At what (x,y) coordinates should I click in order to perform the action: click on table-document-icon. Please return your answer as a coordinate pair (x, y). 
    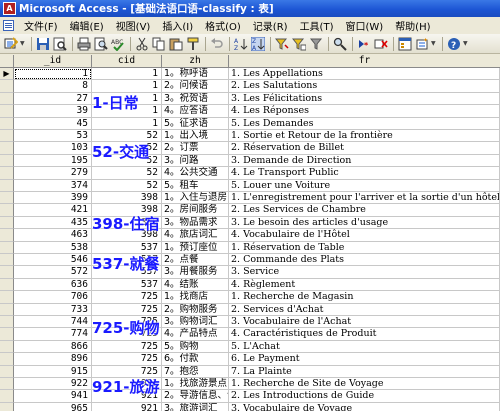
    Looking at the image, I should click on (8, 25).